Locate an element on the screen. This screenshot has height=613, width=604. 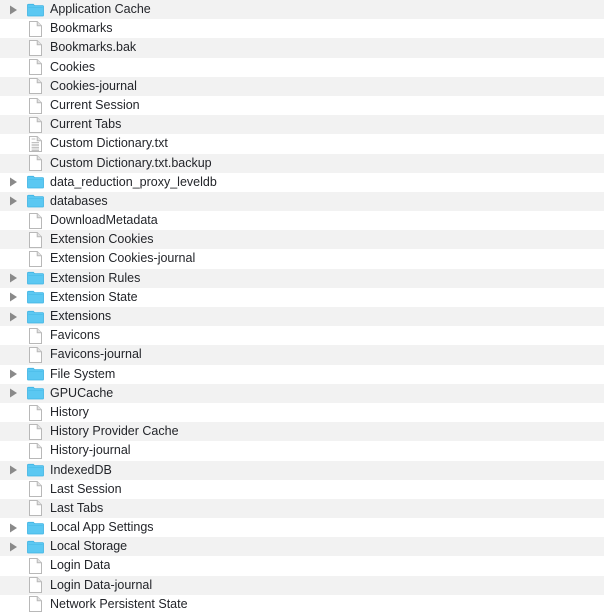
file-list-row: Cookies is located at coordinates (302, 67).